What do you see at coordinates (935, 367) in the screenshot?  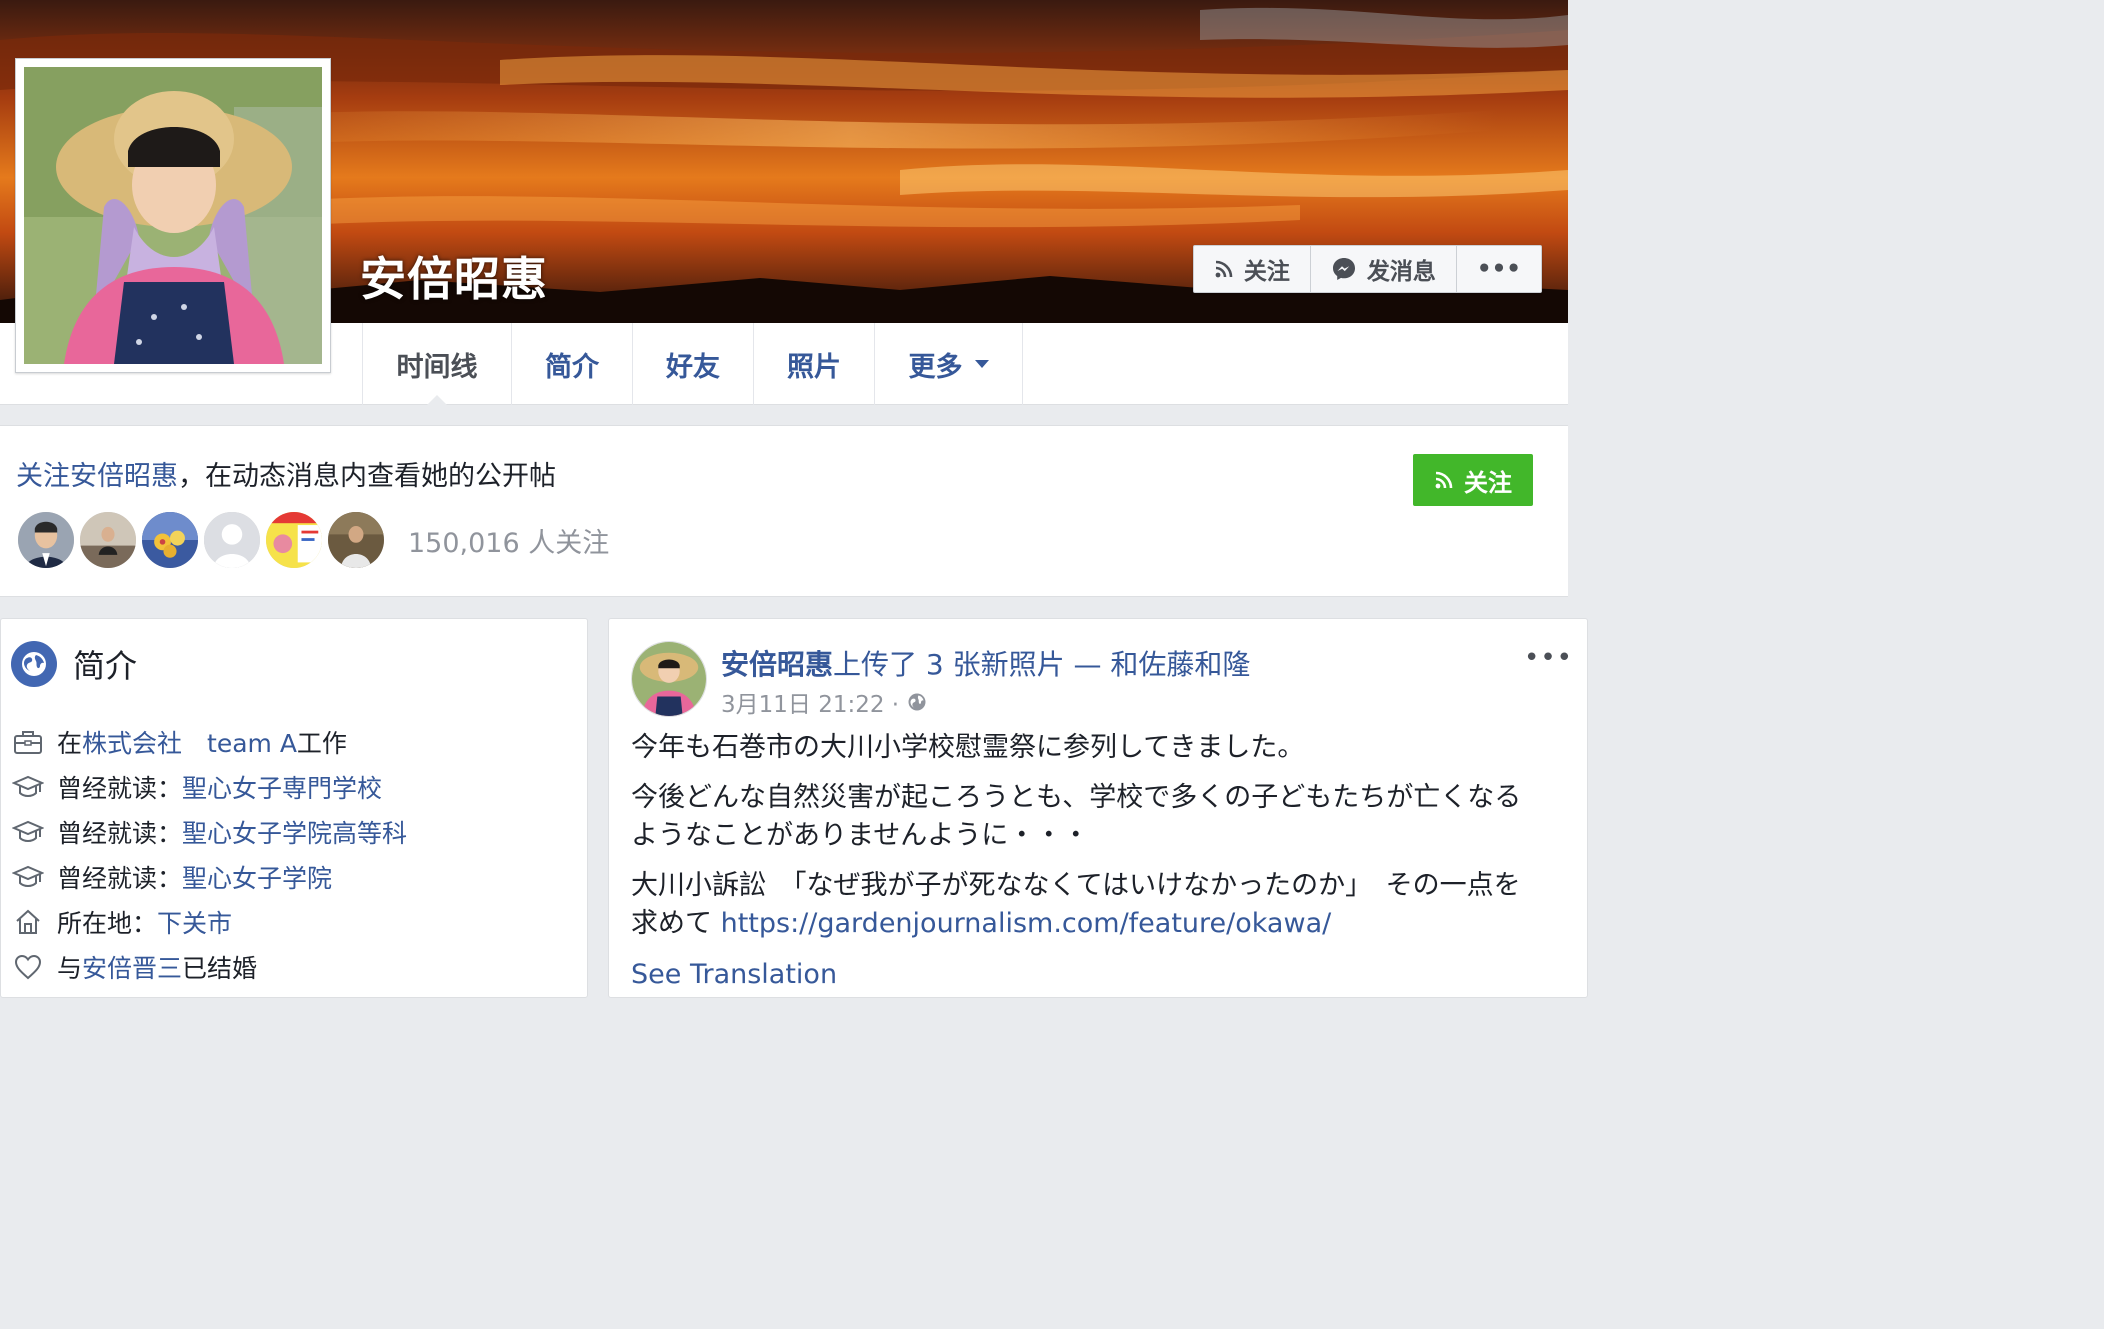 I see `tab-more-label: 更多` at bounding box center [935, 367].